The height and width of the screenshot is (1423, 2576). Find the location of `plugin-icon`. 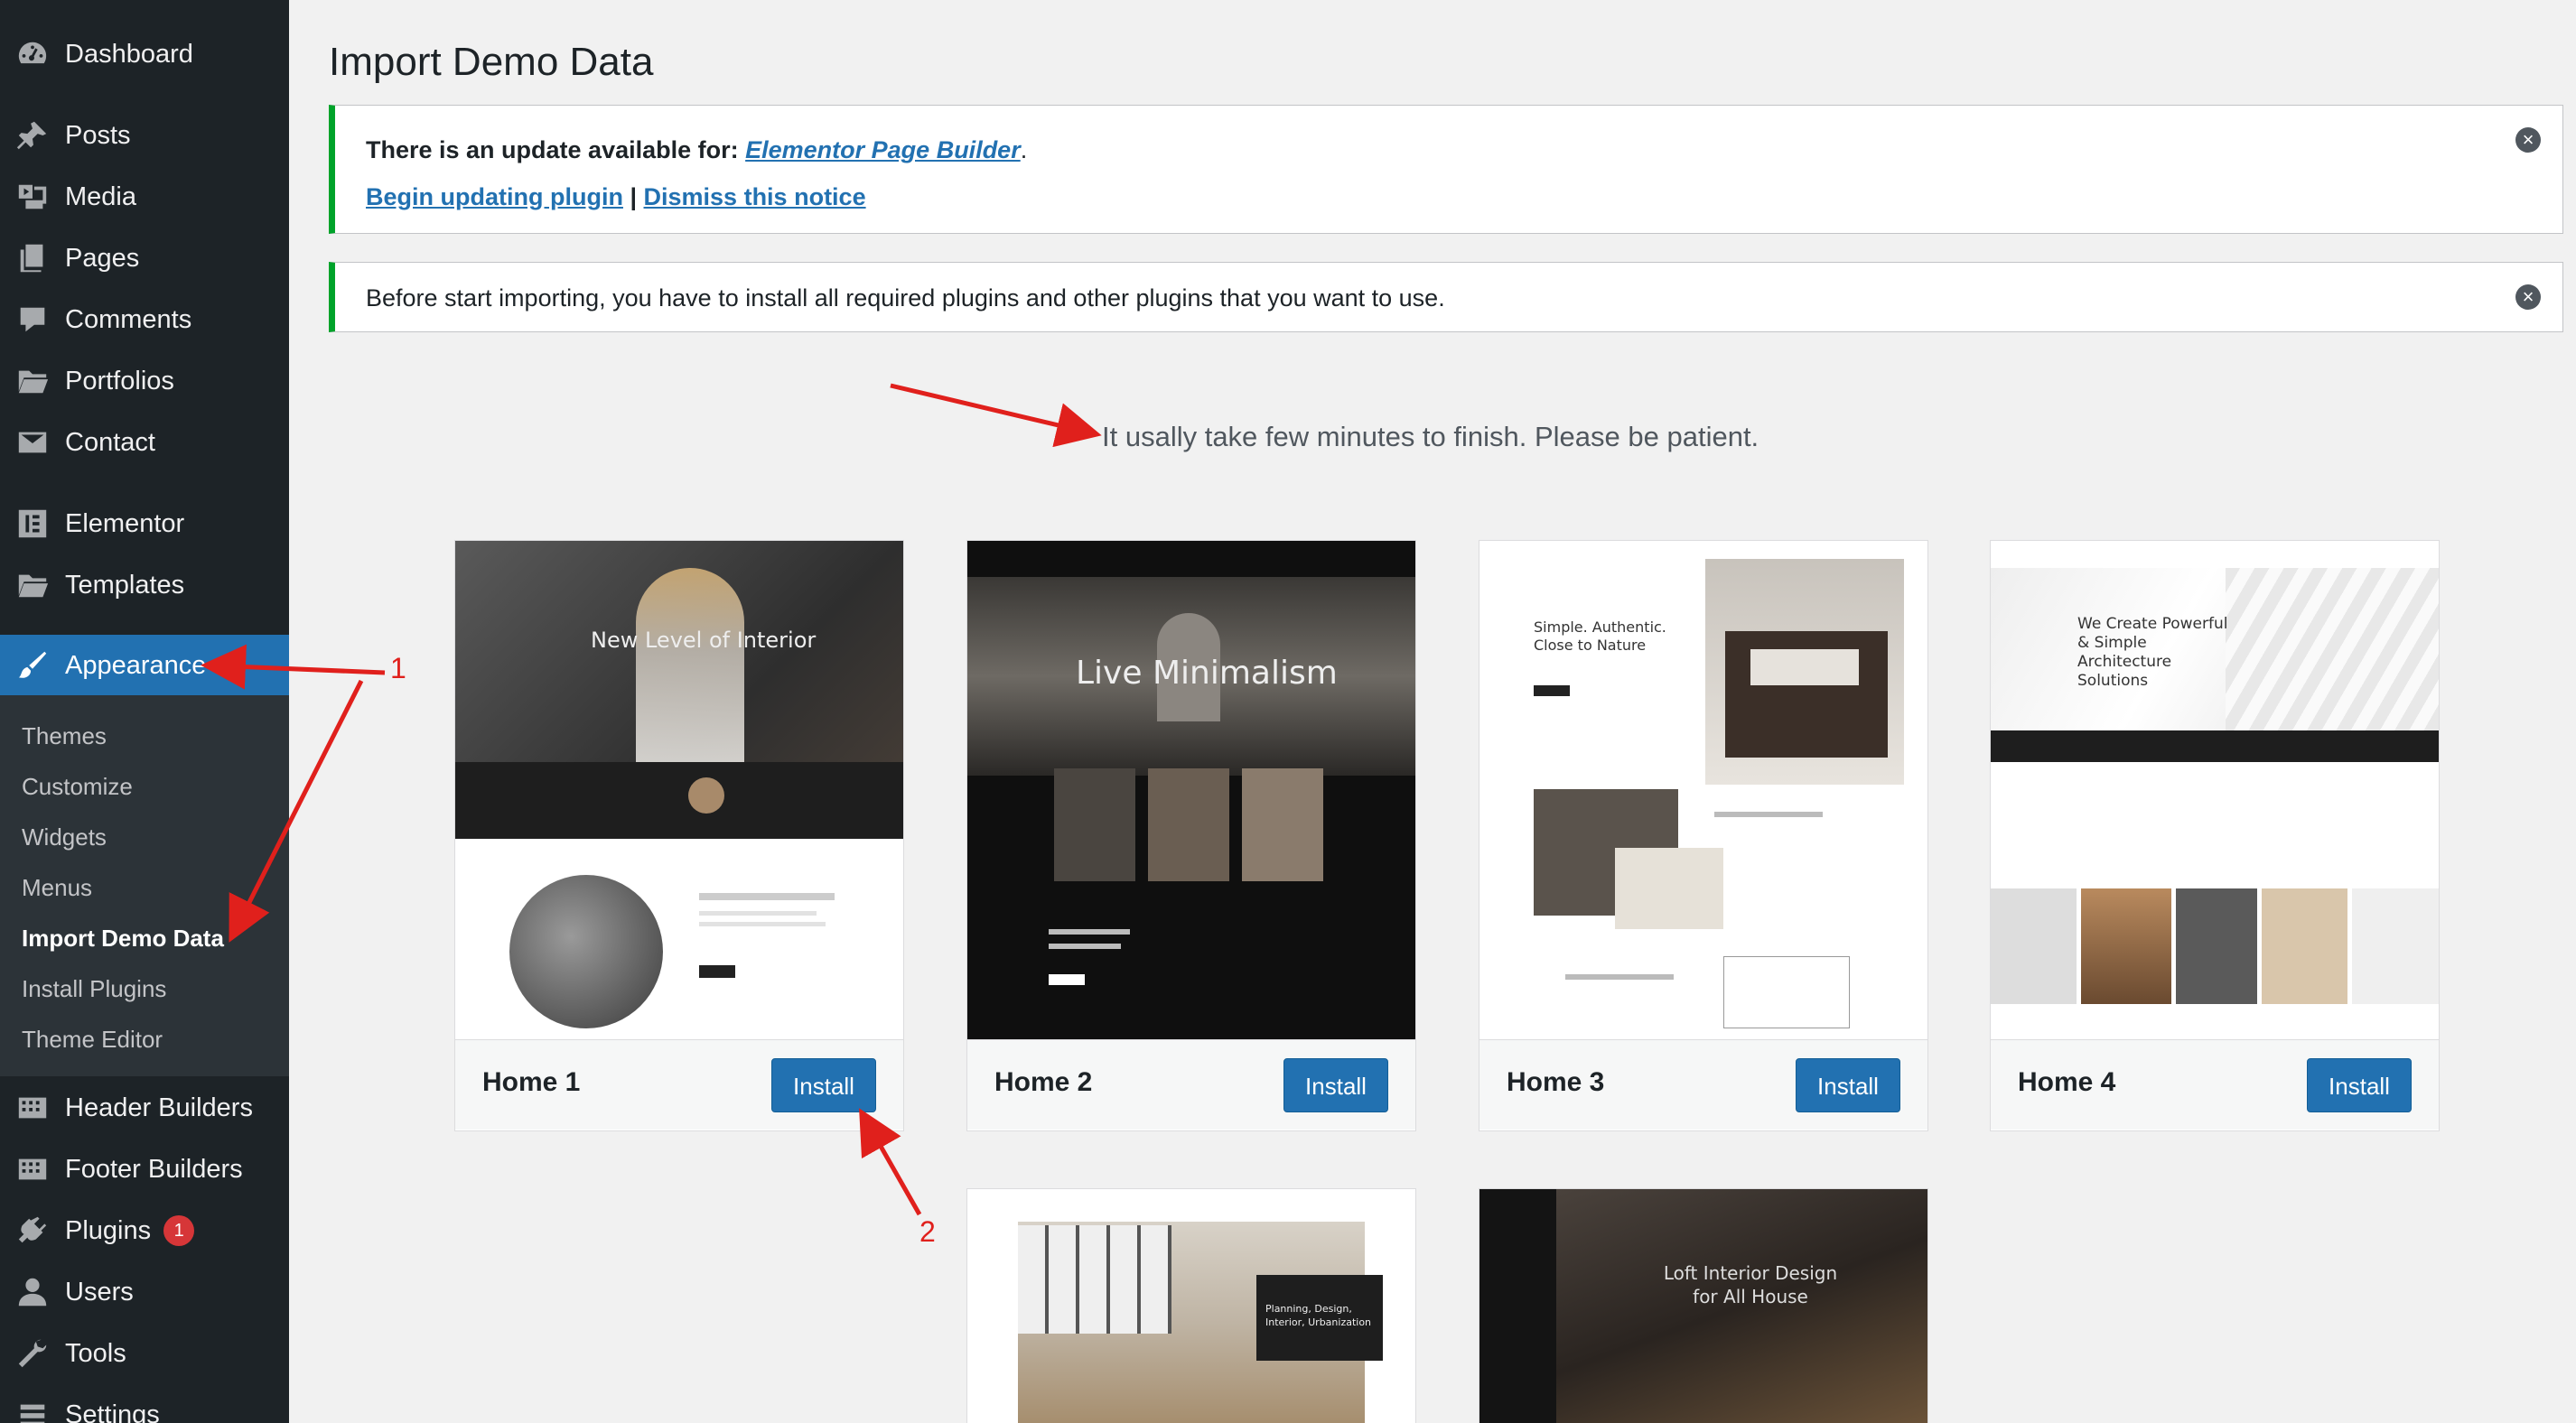

plugin-icon is located at coordinates (32, 1231).